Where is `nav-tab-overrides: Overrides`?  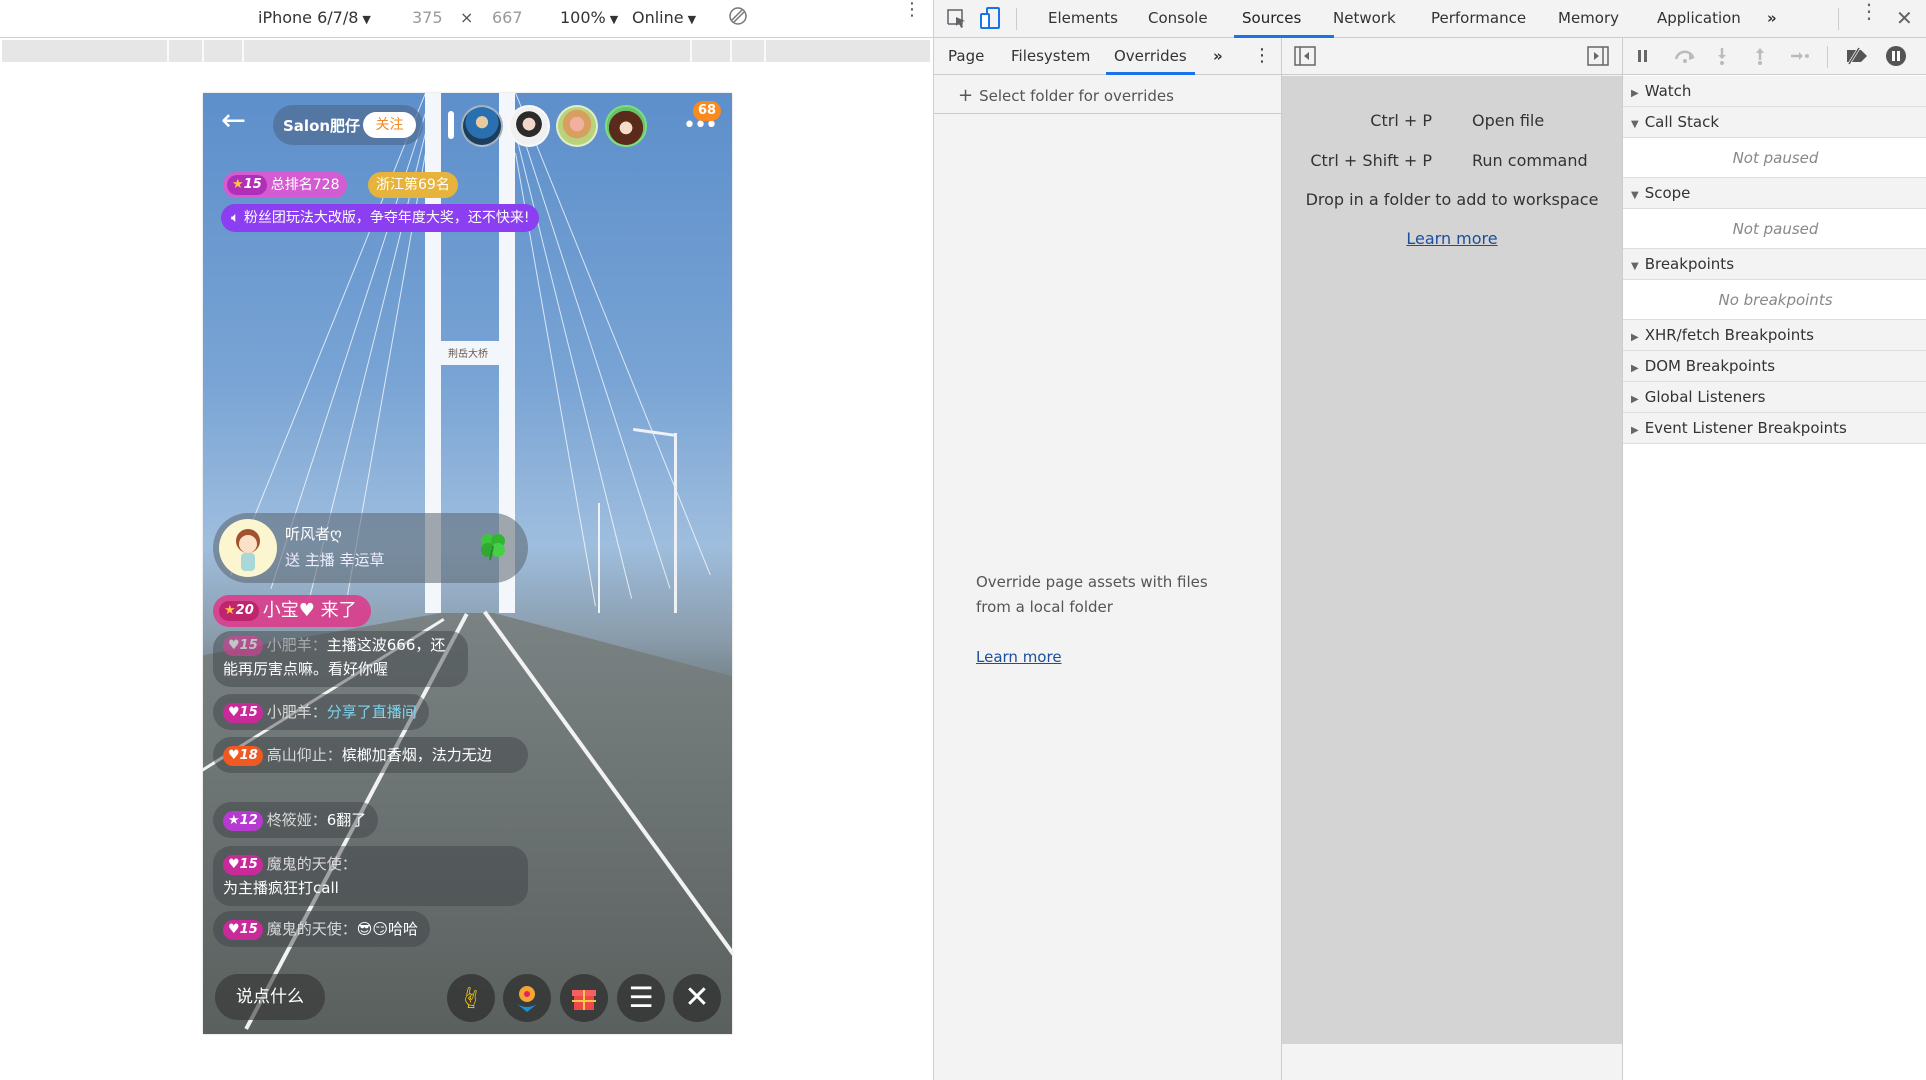
nav-tab-overrides: Overrides is located at coordinates (1150, 56).